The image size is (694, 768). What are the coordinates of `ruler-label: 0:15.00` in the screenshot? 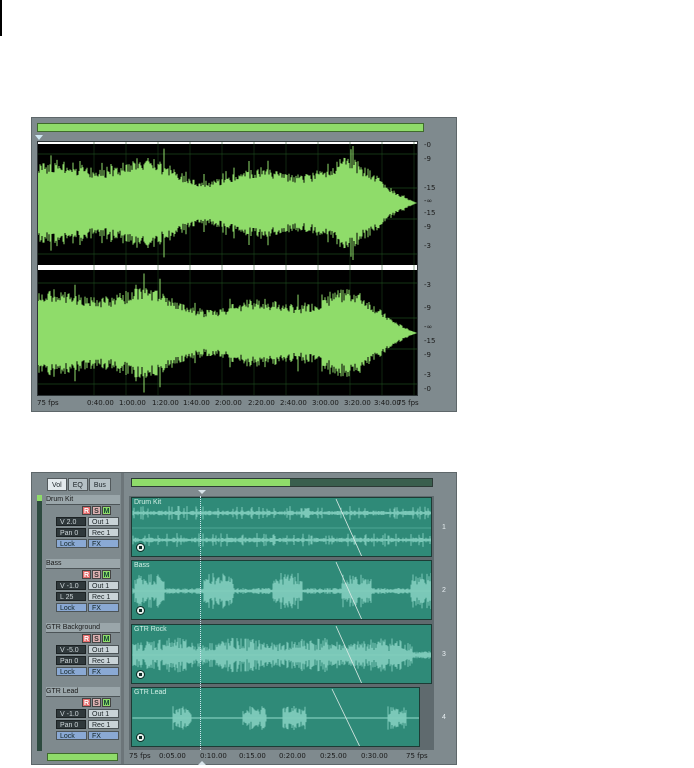 It's located at (252, 756).